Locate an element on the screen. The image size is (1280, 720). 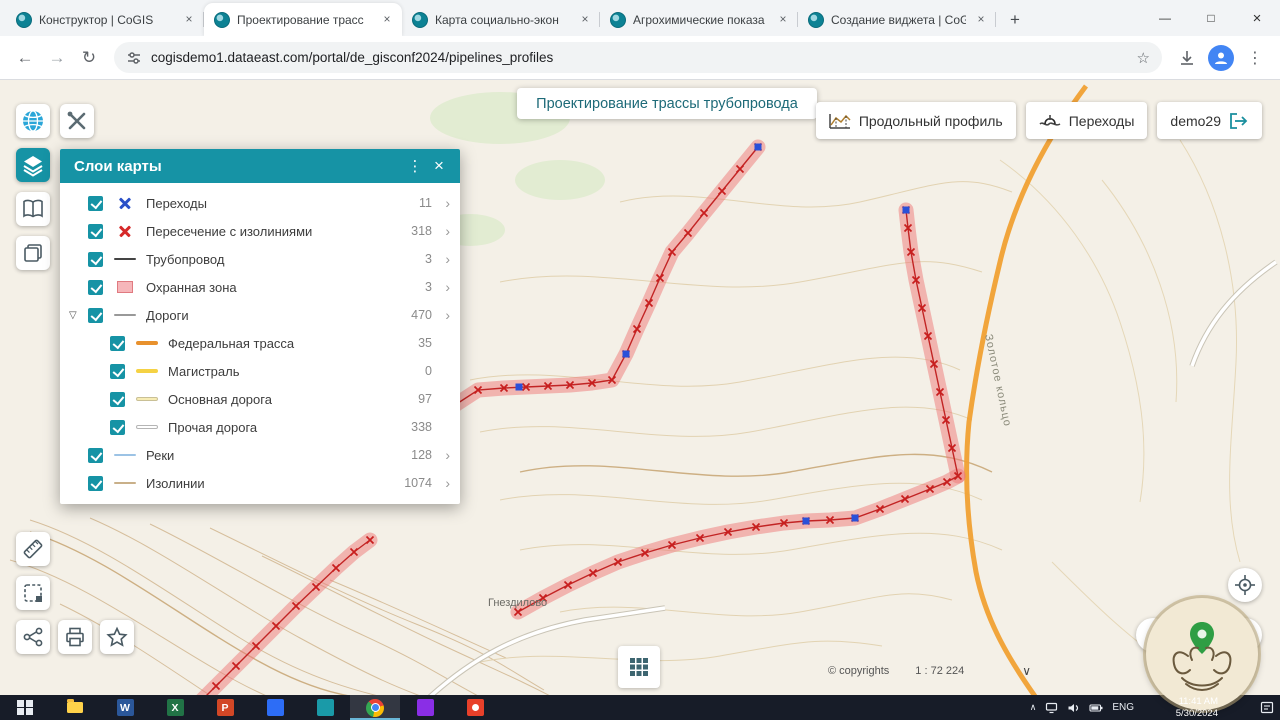
browser-tab-3: Карта социально-экон × is located at coordinates (501, 19).